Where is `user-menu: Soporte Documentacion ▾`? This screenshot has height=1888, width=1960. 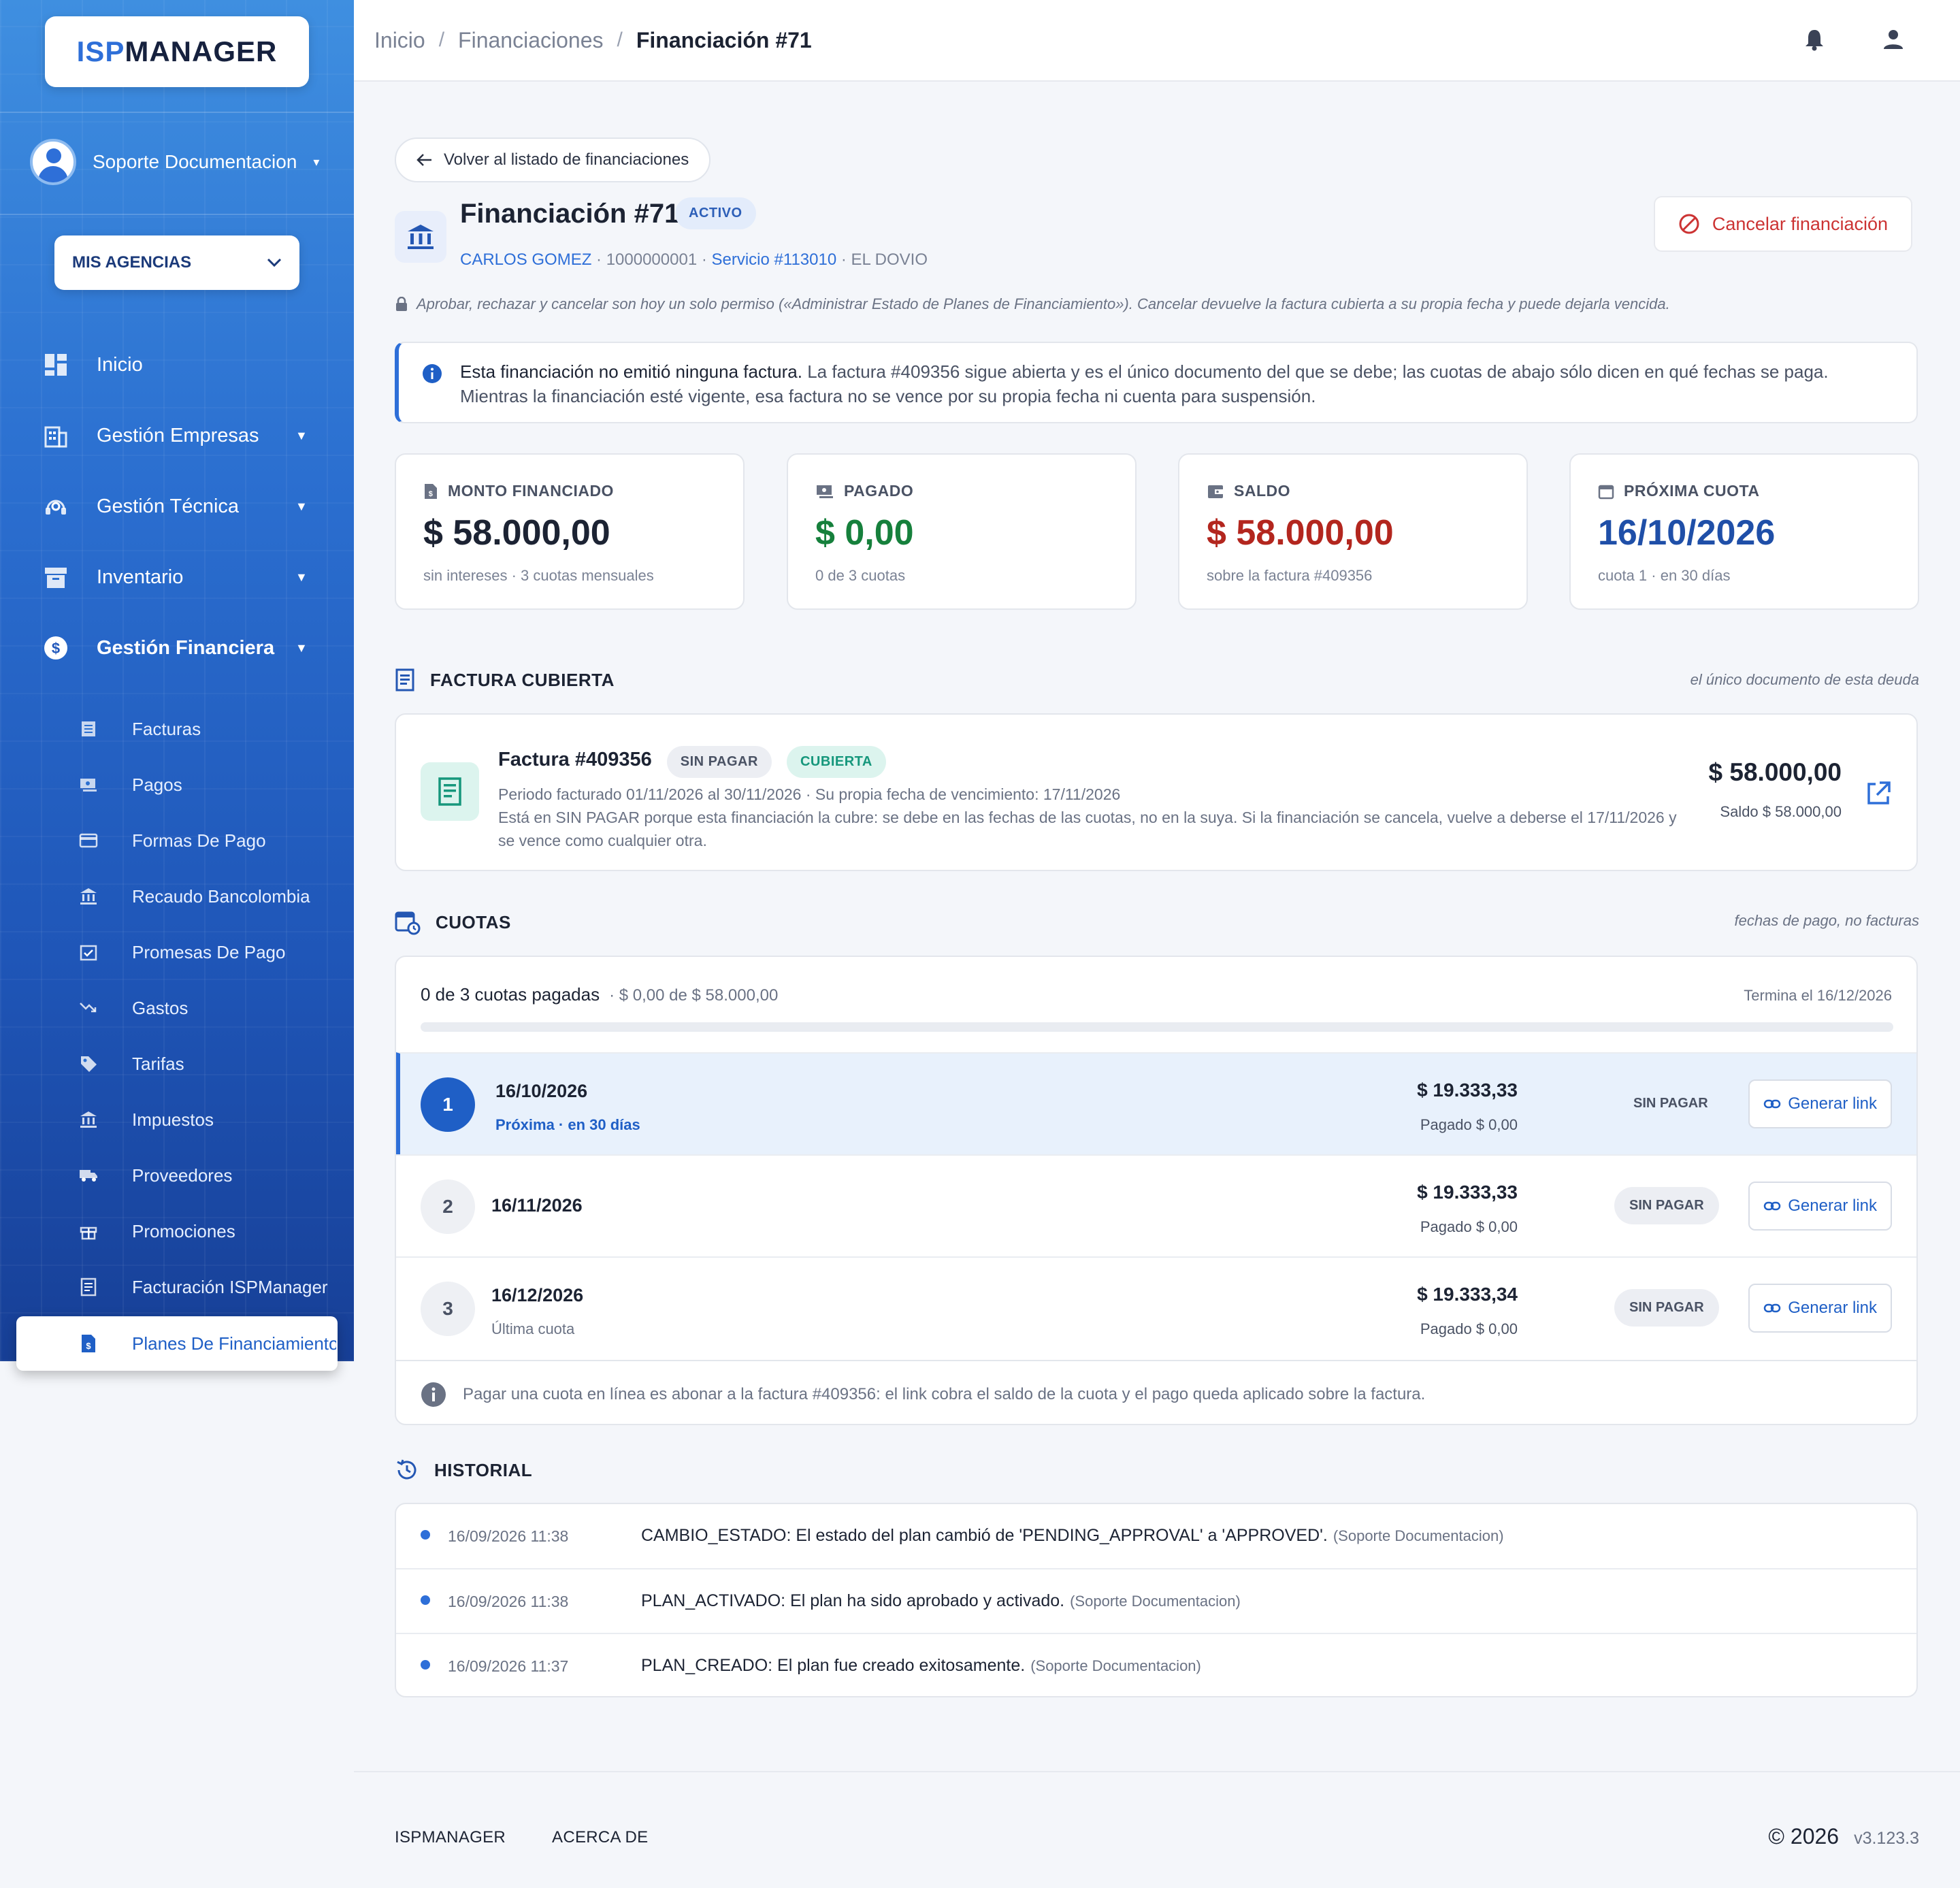
user-menu: Soporte Documentacion ▾ is located at coordinates (175, 162).